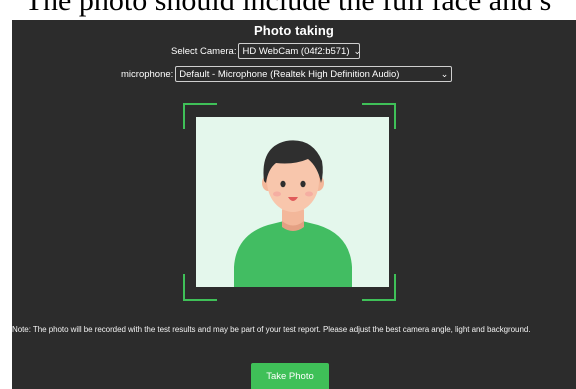 The width and height of the screenshot is (576, 389). I want to click on camera-select: HD WebCam (04f2:b571) ⌄, so click(300, 51).